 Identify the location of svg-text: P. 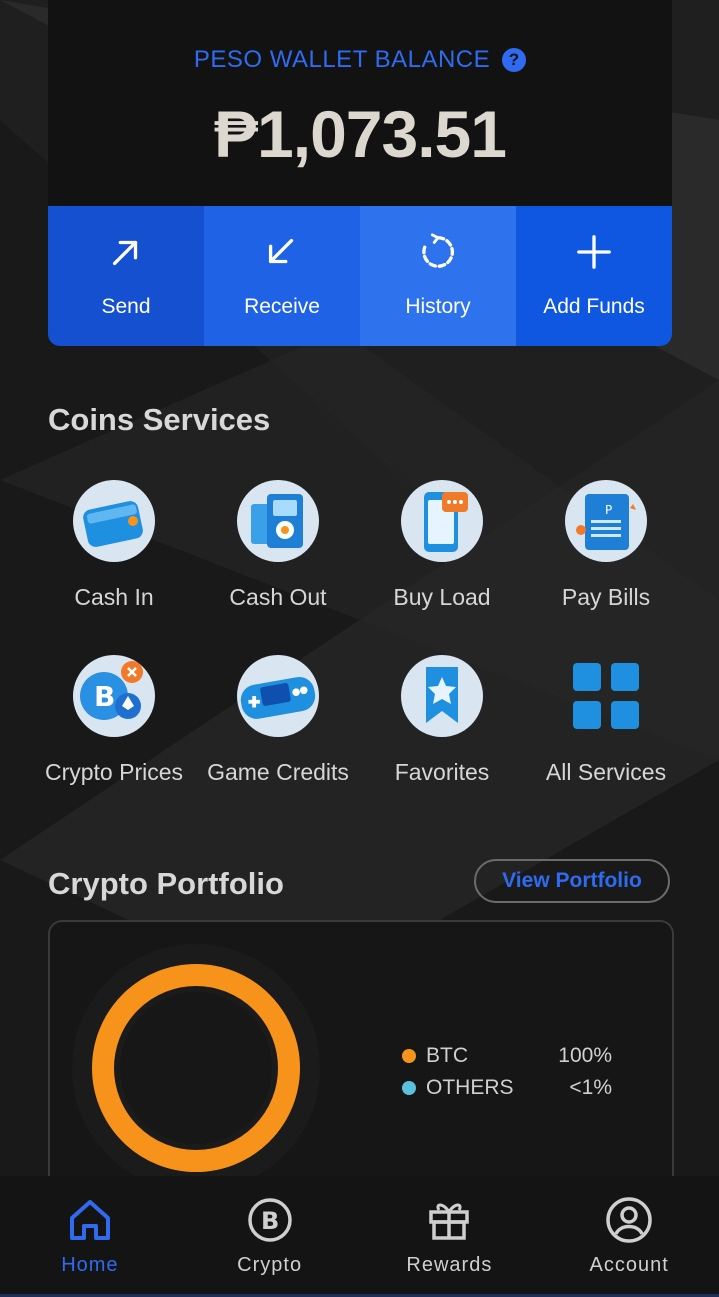
(608, 510).